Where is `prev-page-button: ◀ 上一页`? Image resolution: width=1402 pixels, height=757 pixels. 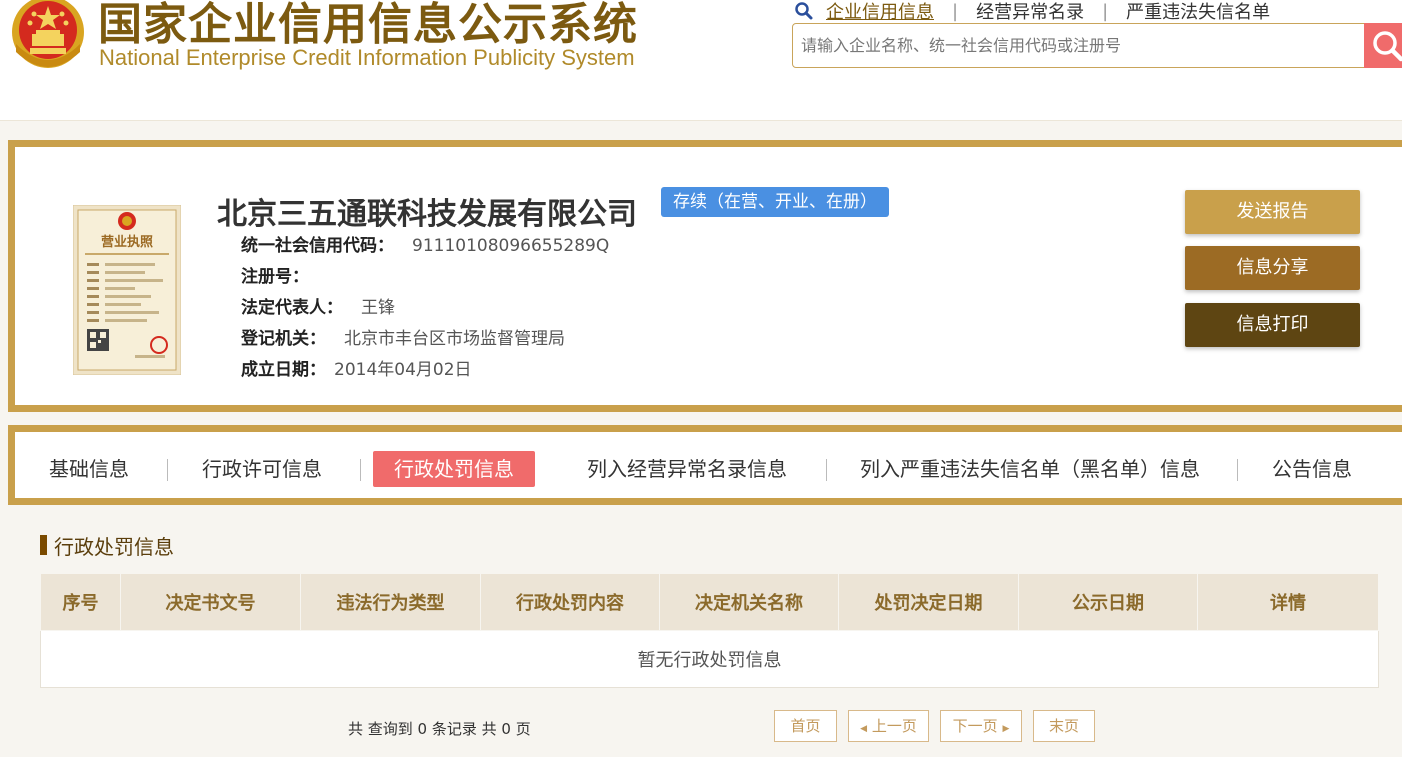 prev-page-button: ◀ 上一页 is located at coordinates (888, 726).